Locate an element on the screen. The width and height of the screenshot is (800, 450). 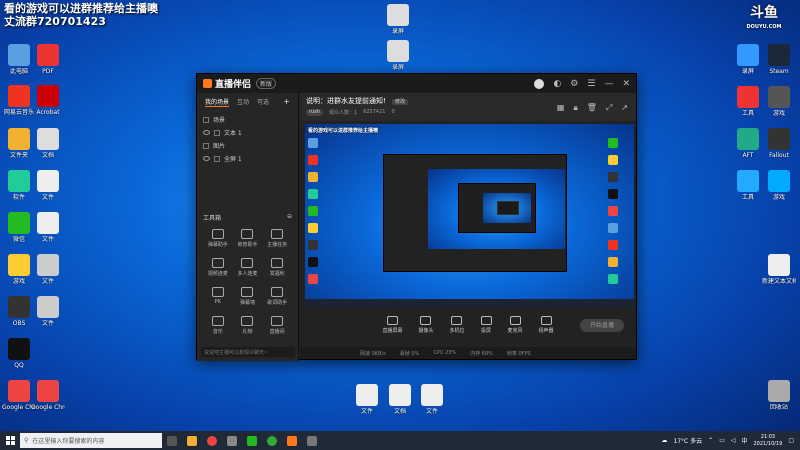
scene-item: 文本 1 is located at coordinates (247, 132).